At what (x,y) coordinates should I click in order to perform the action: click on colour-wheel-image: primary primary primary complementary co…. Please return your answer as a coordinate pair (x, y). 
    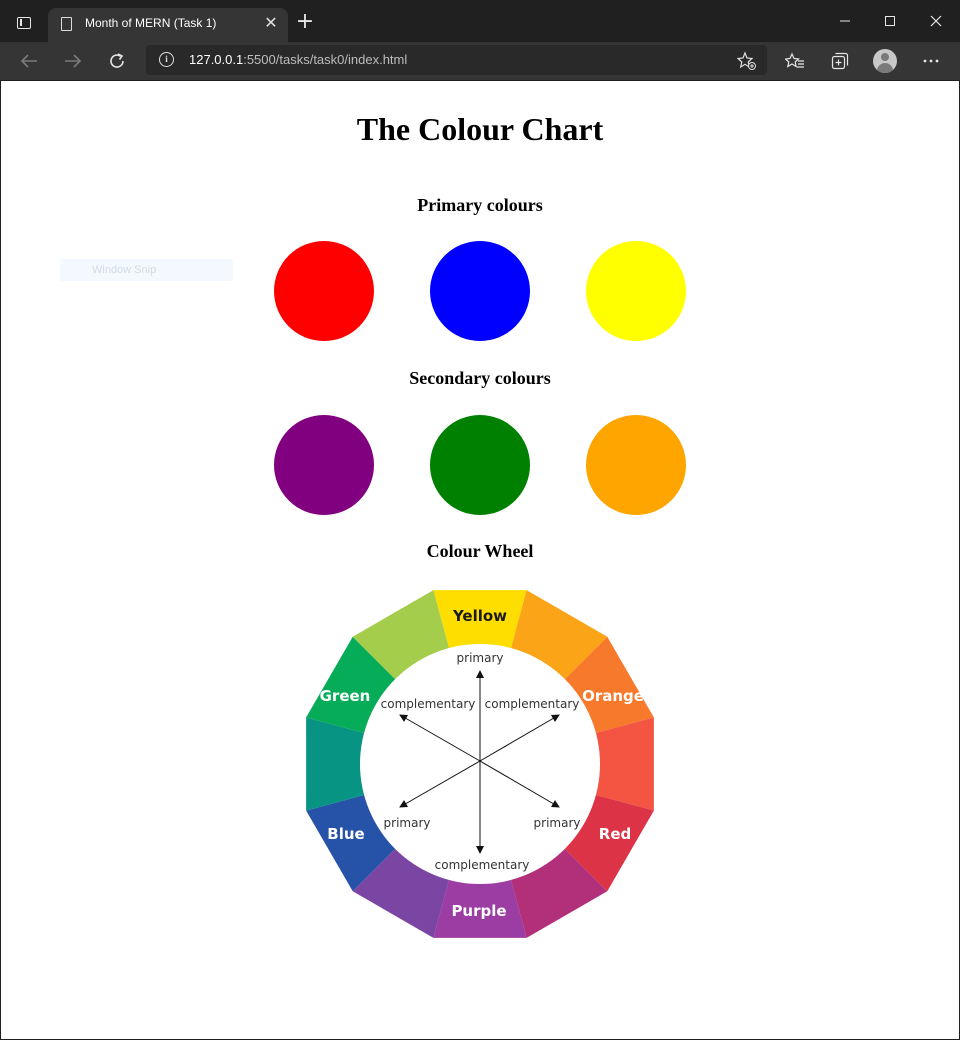
    Looking at the image, I should click on (480, 764).